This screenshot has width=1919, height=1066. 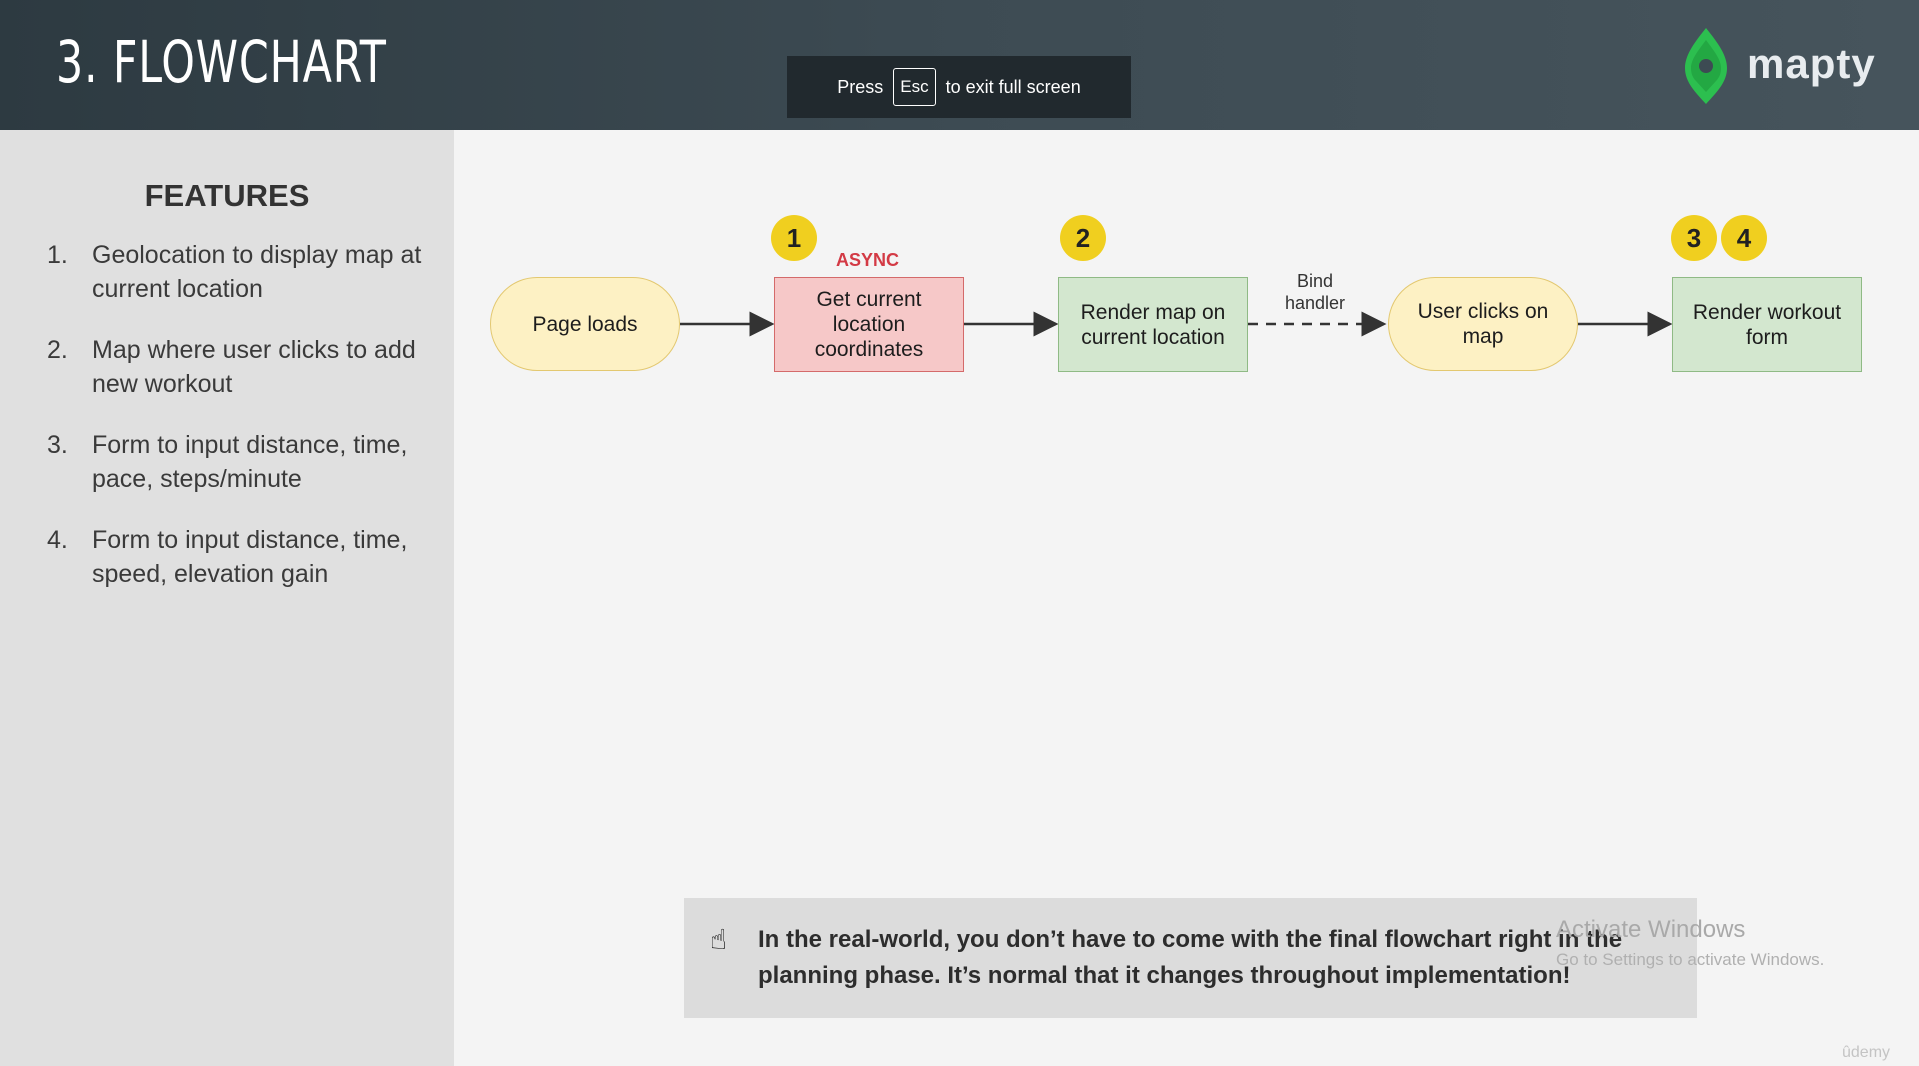 What do you see at coordinates (1651, 929) in the screenshot?
I see `activate-windows-title: Activate Windows` at bounding box center [1651, 929].